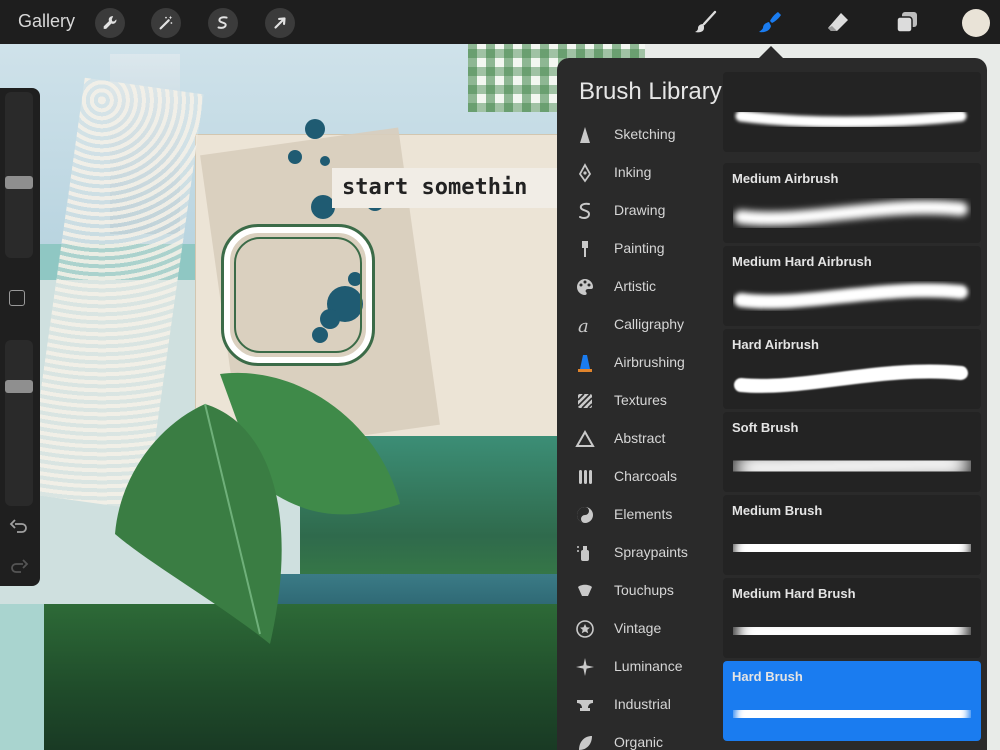 The width and height of the screenshot is (1000, 750). Describe the element at coordinates (19, 528) in the screenshot. I see `undo-icon` at that location.